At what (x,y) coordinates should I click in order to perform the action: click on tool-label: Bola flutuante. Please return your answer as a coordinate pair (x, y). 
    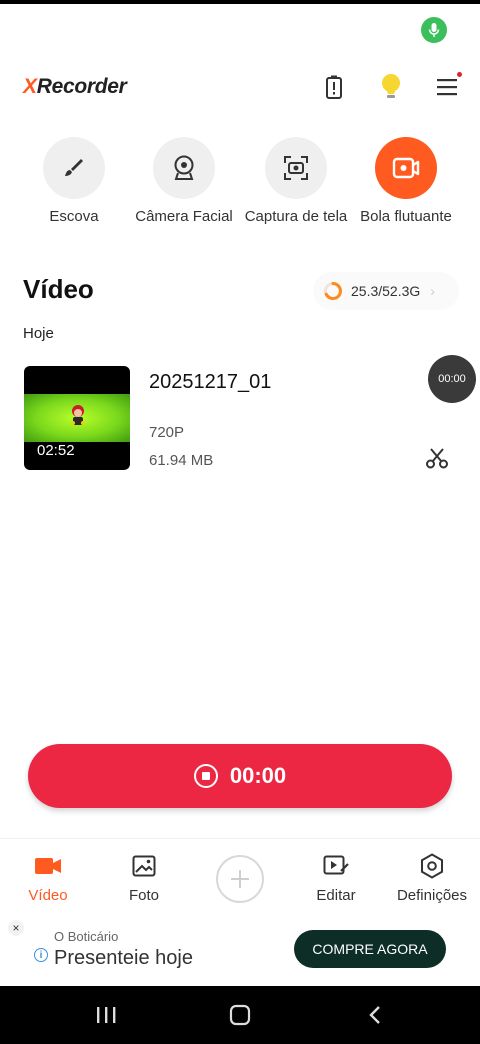
    Looking at the image, I should click on (406, 216).